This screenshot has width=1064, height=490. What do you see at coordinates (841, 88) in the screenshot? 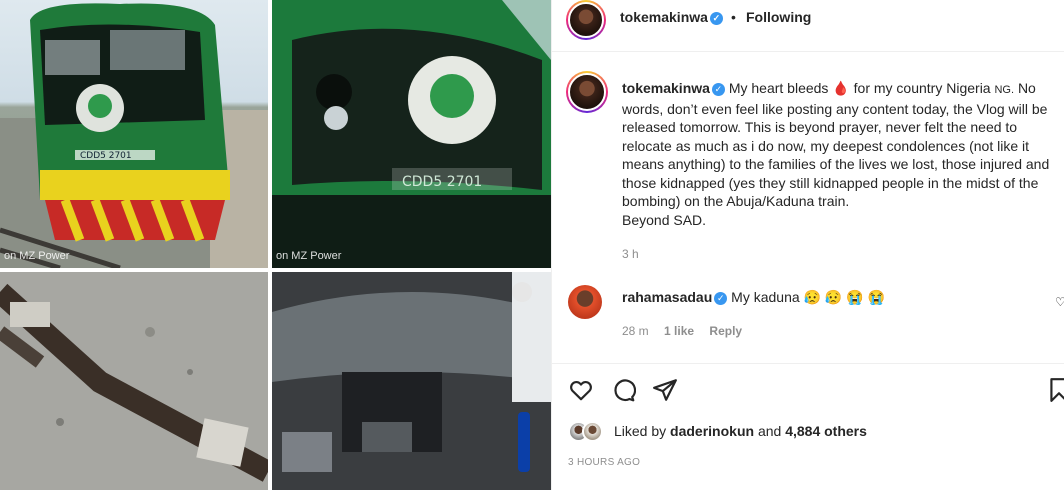
I see `blood-drop-icon: 🩸` at bounding box center [841, 88].